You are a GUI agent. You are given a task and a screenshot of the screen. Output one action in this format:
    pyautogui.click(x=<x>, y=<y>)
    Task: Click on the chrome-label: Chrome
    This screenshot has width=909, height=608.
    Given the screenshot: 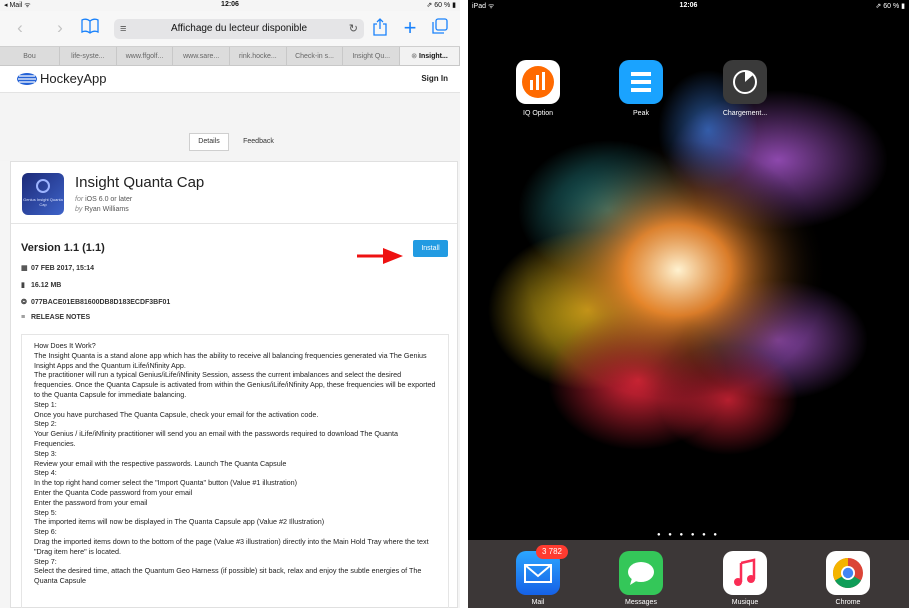 What is the action you would take?
    pyautogui.click(x=848, y=602)
    